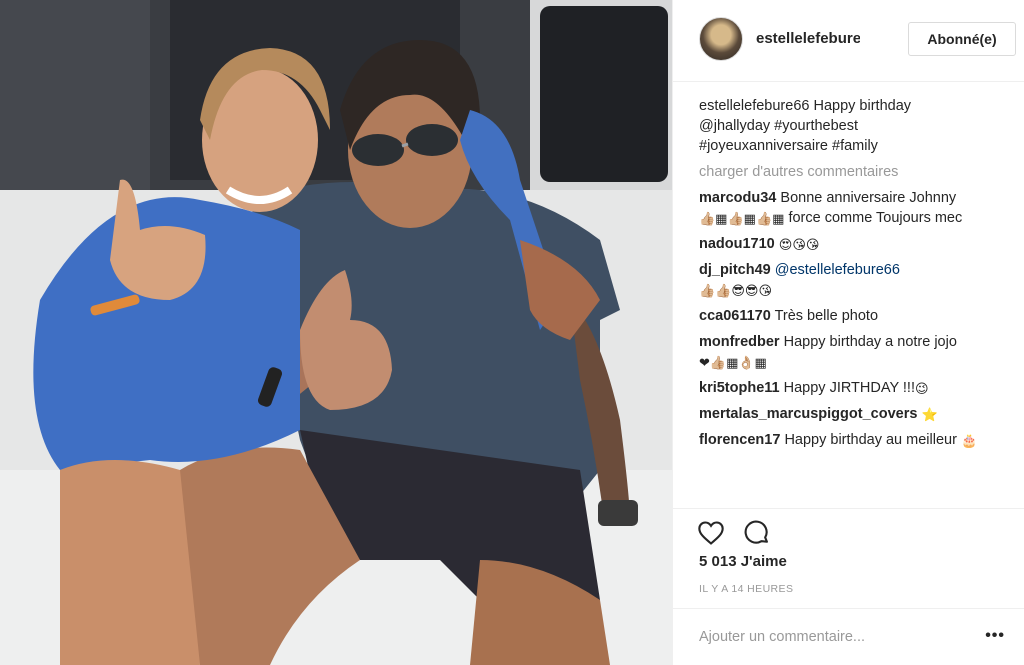 This screenshot has width=1024, height=665. I want to click on comment-item: kri5tophe11 Happy JIRTHDAY !!!😉, so click(849, 388).